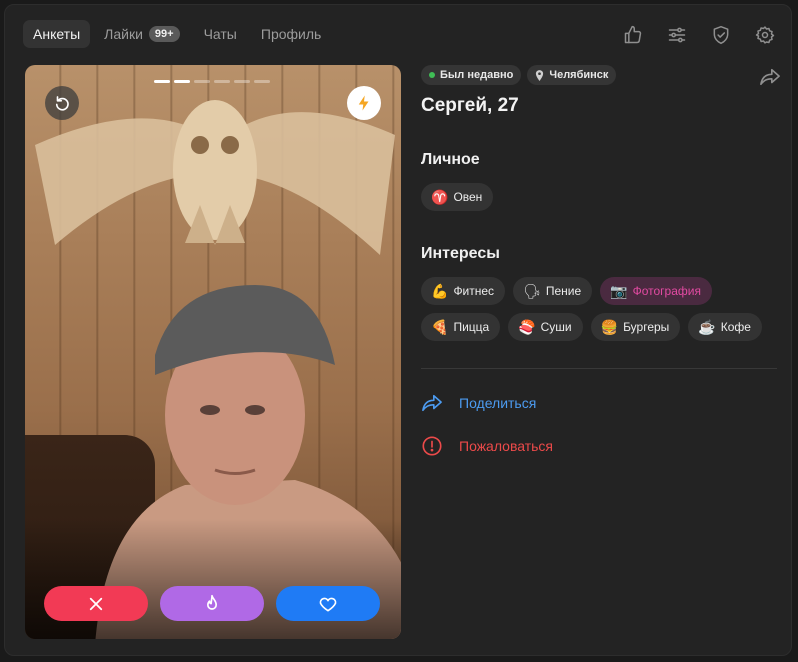 The width and height of the screenshot is (798, 662). Describe the element at coordinates (471, 327) in the screenshot. I see `interest-label: Пицца` at that location.